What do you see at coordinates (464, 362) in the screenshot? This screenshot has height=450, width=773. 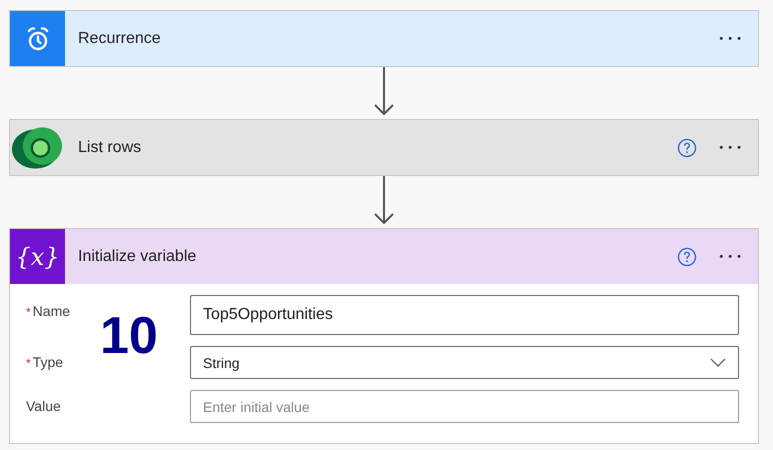 I see `type-dropdown: String` at bounding box center [464, 362].